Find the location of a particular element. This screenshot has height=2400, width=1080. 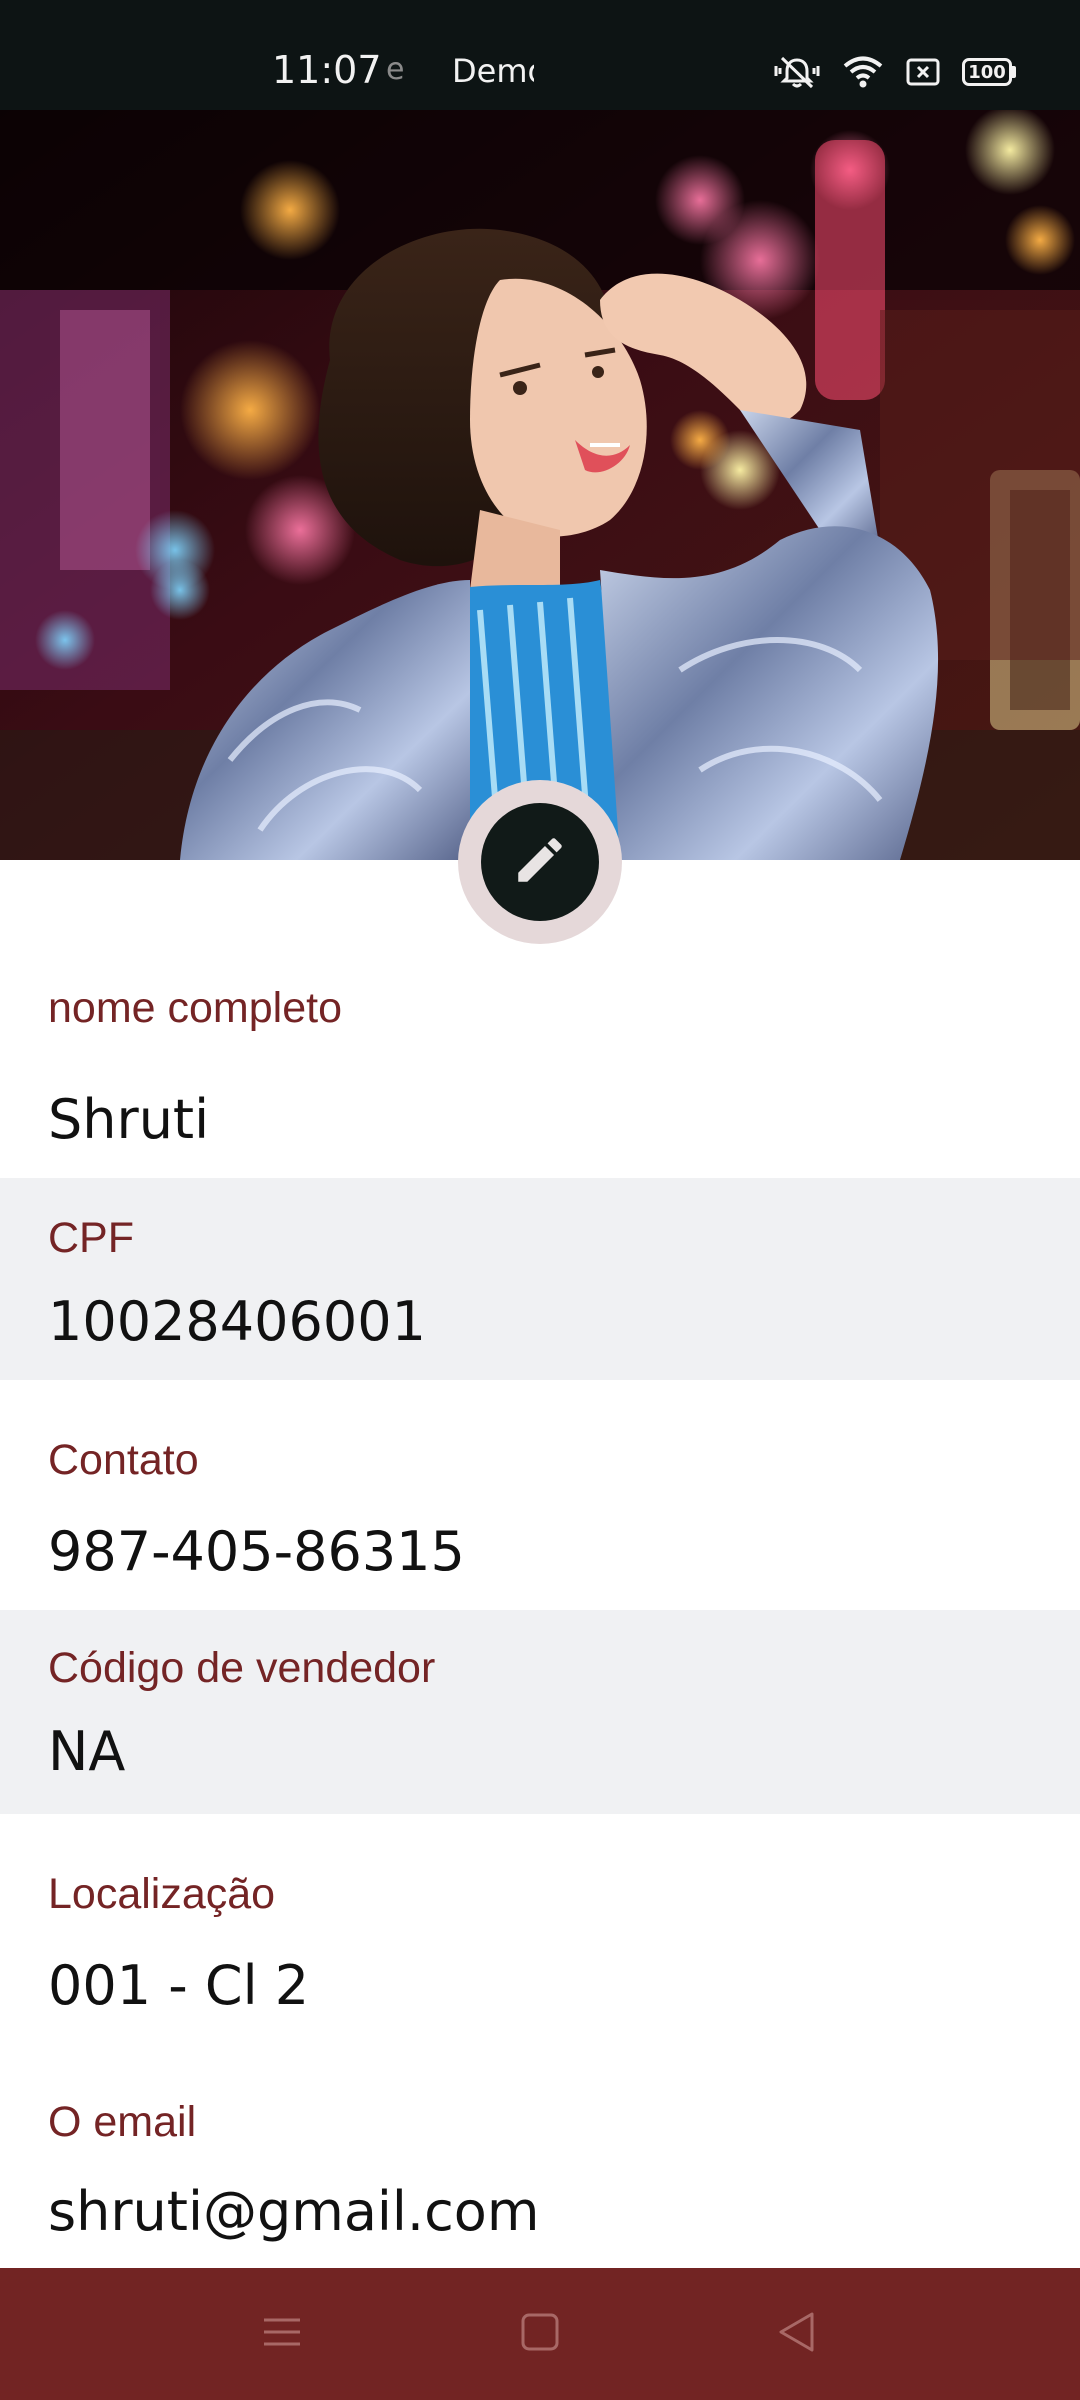

nav-home-button is located at coordinates (540, 2334).